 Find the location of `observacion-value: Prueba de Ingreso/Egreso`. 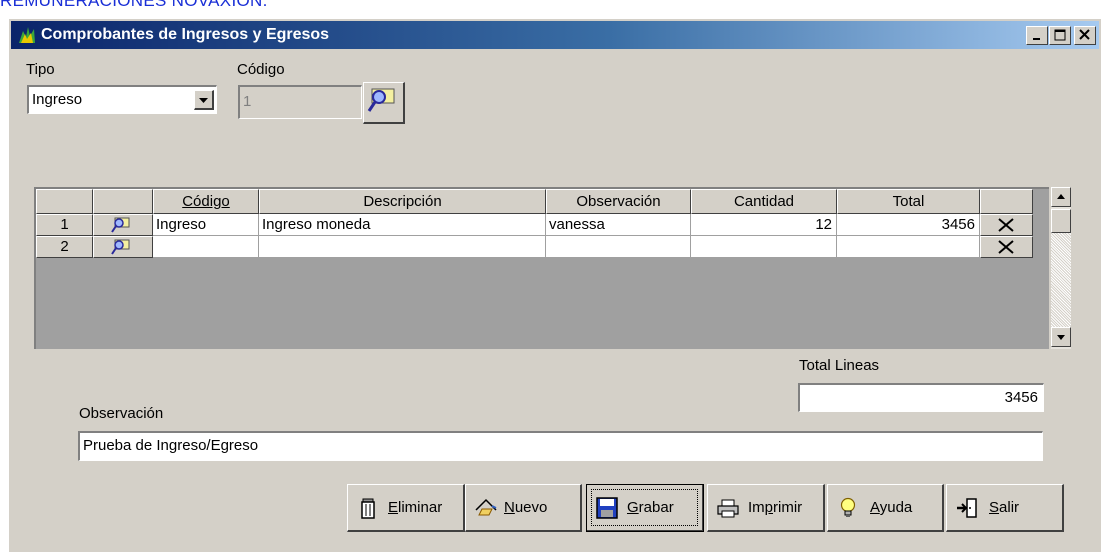

observacion-value: Prueba de Ingreso/Egreso is located at coordinates (171, 445).